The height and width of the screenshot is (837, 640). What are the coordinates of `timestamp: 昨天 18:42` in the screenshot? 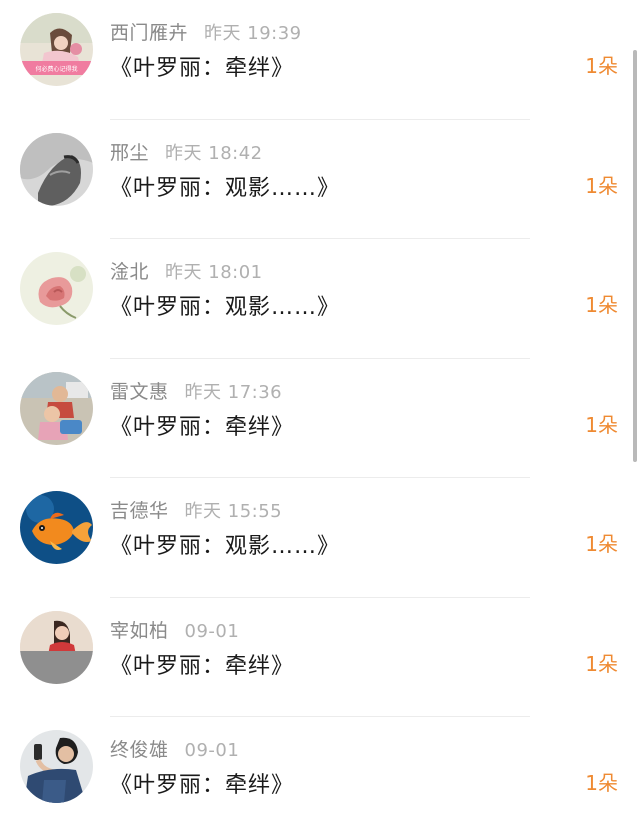 It's located at (214, 153).